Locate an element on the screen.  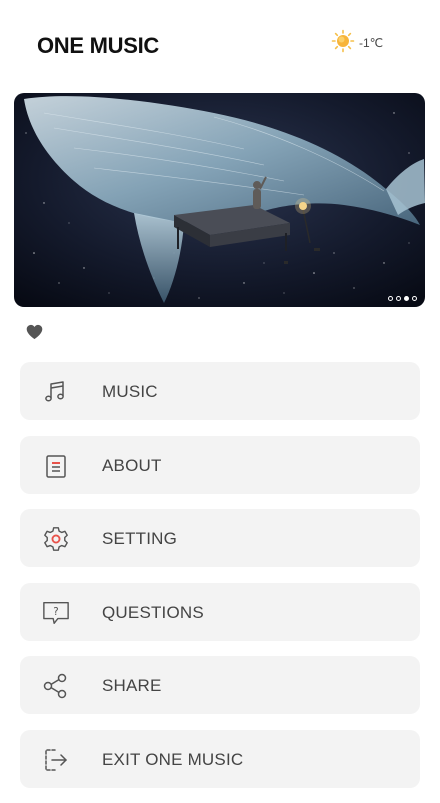
gear-icon is located at coordinates (56, 539).